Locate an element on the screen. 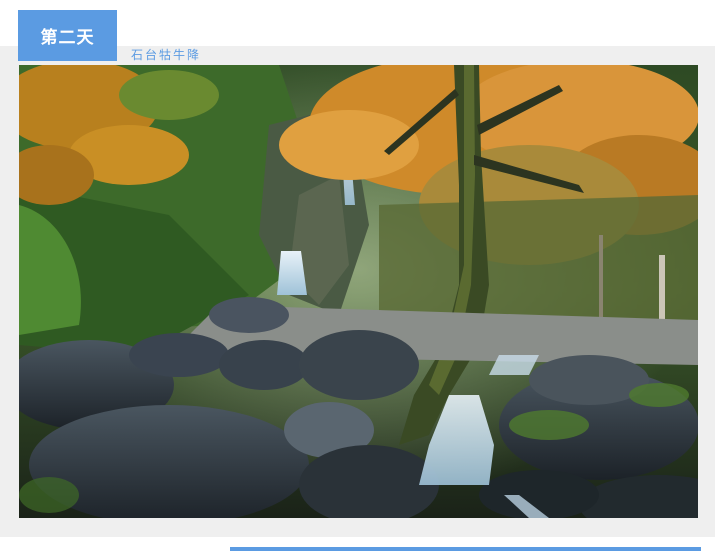 This screenshot has width=715, height=557. day-label: 第二天 is located at coordinates (67, 38).